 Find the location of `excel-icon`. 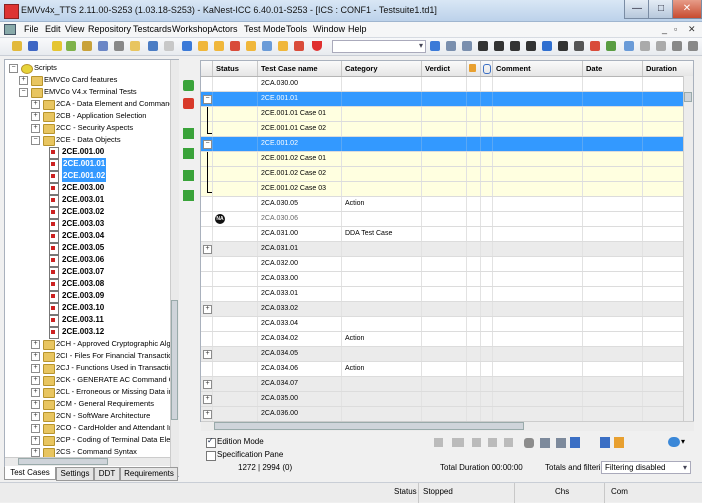

excel-icon is located at coordinates (611, 46).